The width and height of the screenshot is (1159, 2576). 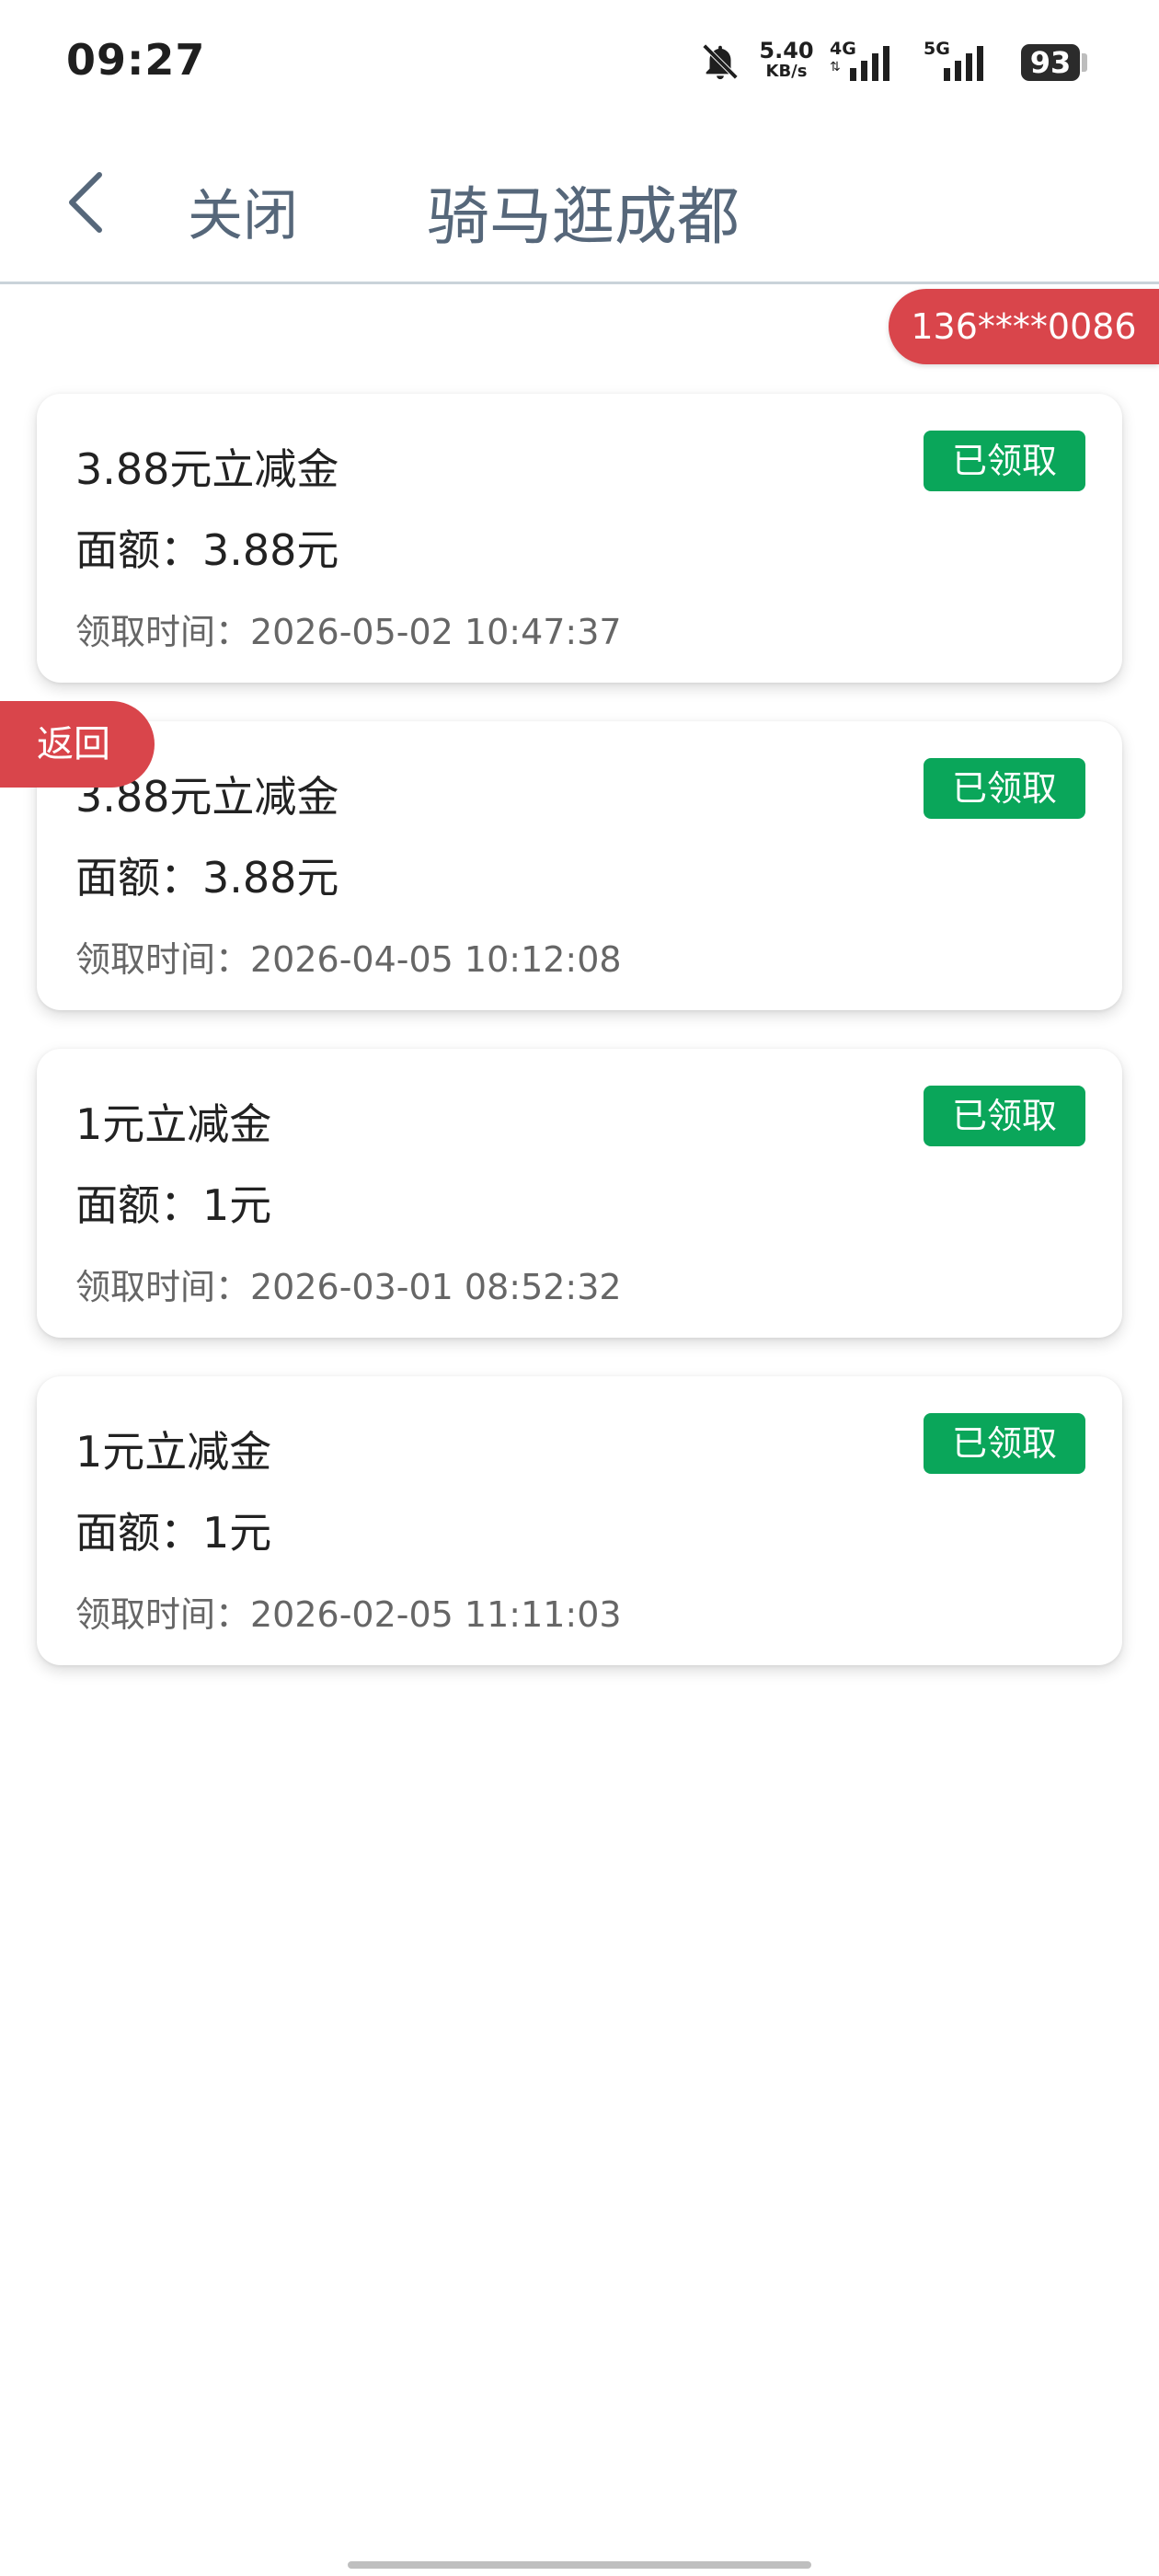 I want to click on home-indicator, so click(x=579, y=2565).